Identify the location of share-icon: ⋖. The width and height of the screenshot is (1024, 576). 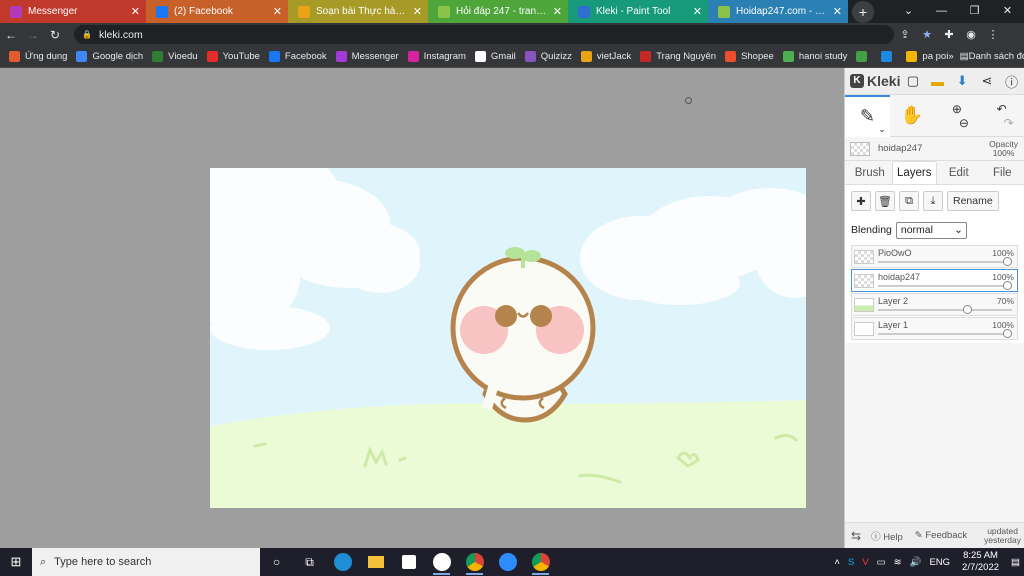
(987, 81).